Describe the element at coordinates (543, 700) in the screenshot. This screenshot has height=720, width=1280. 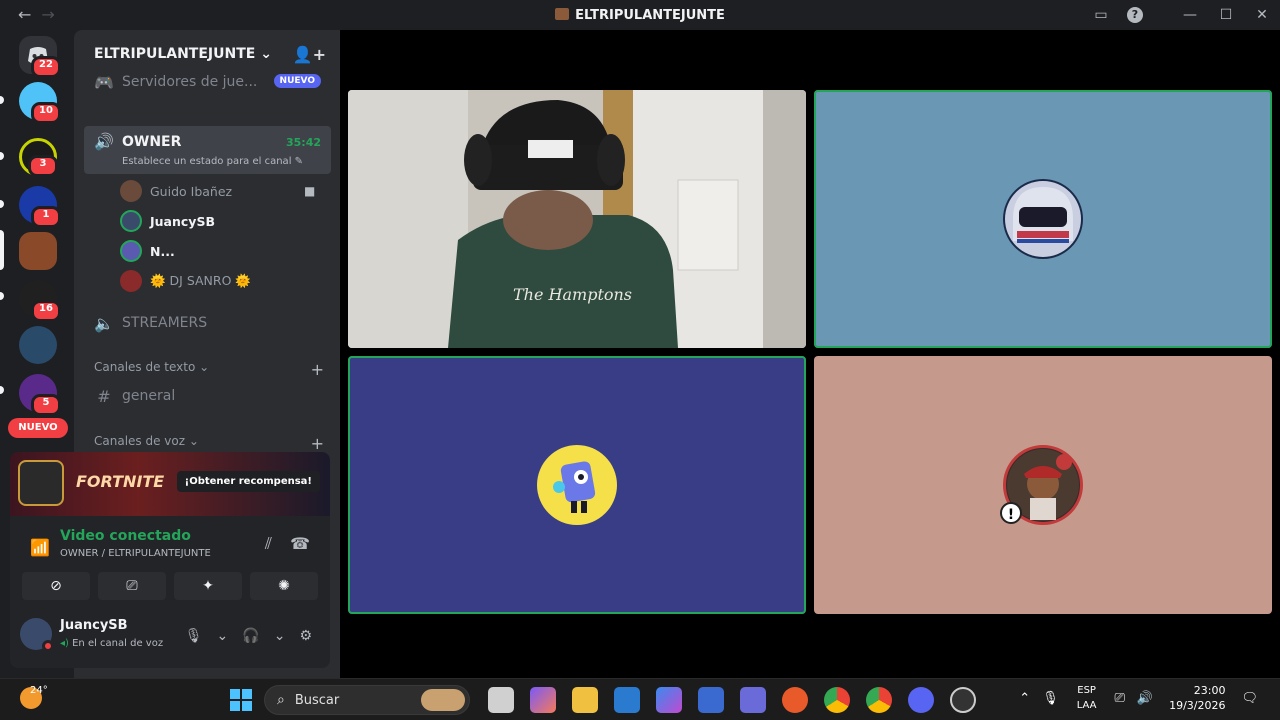
I see `copilot-icon` at that location.